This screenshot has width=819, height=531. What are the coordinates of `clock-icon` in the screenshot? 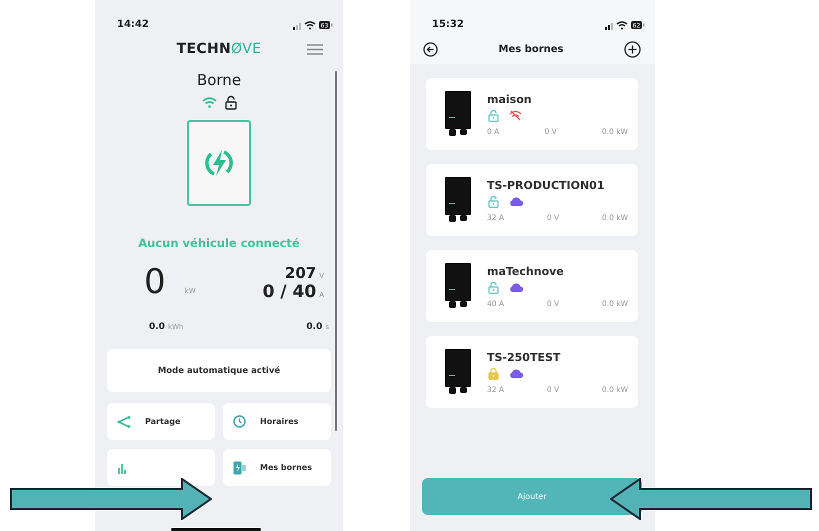 It's located at (239, 421).